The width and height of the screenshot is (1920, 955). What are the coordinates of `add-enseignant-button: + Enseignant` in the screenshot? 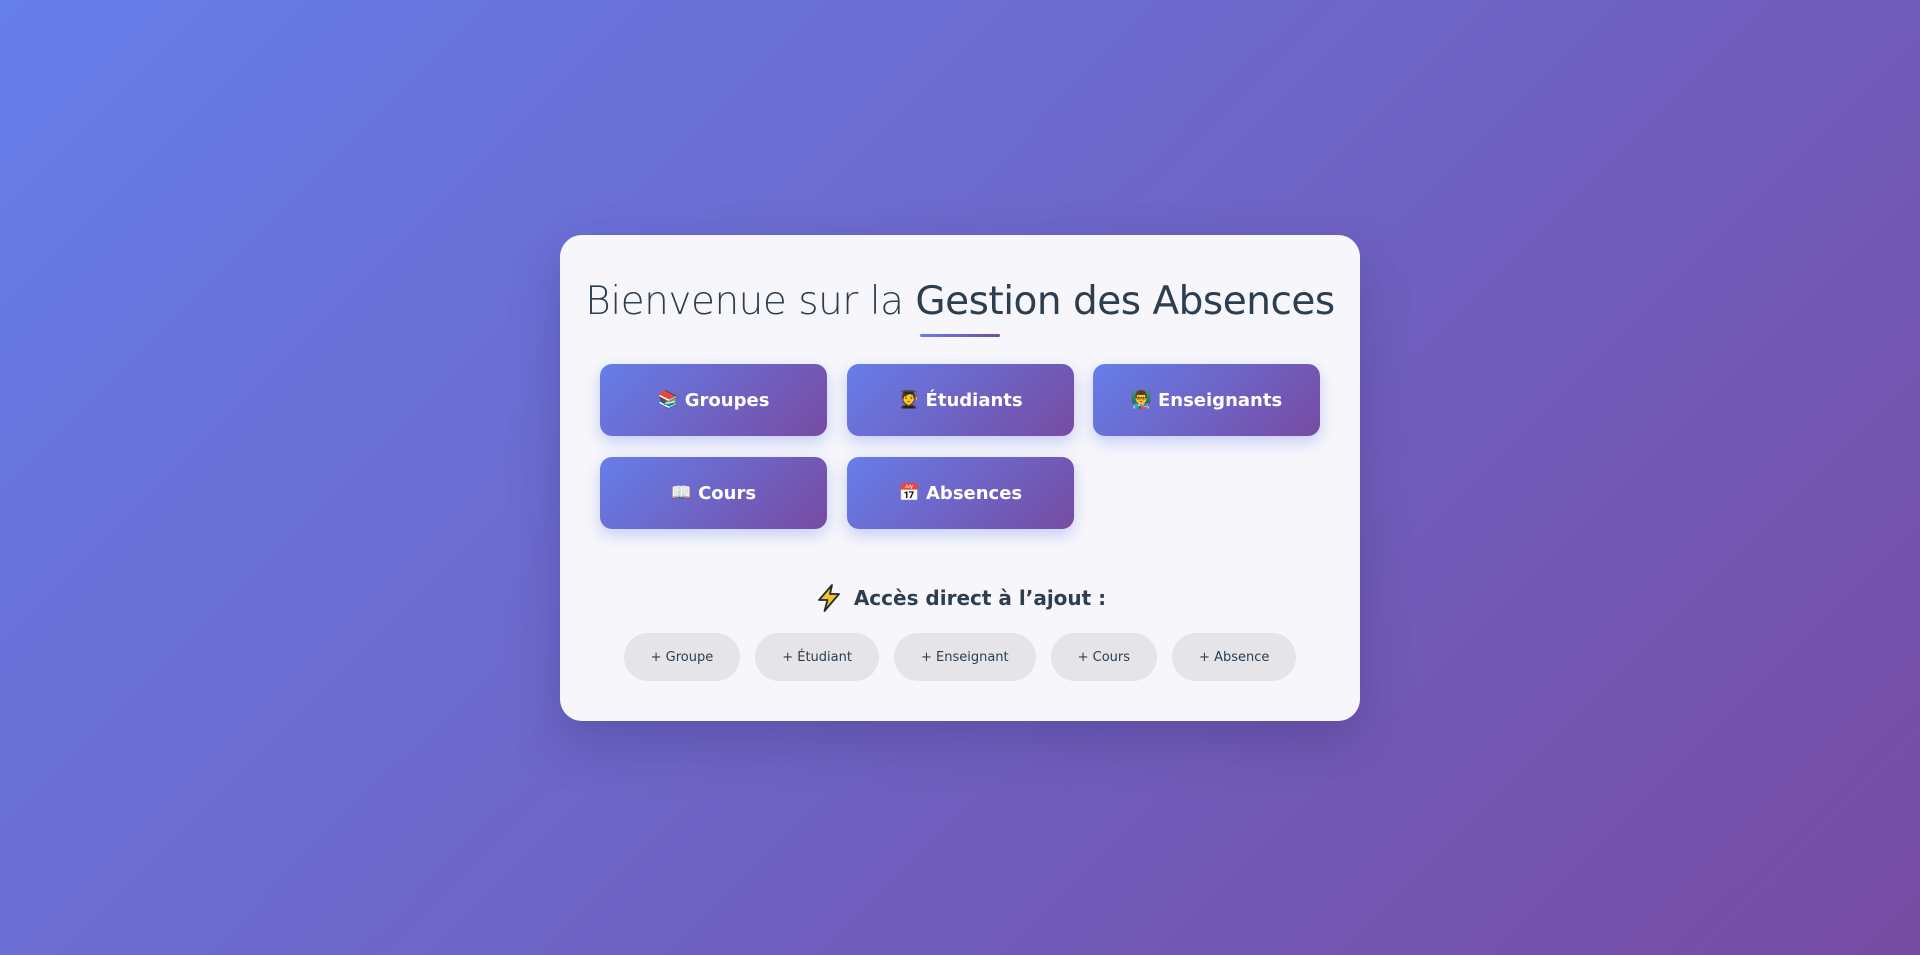 It's located at (964, 657).